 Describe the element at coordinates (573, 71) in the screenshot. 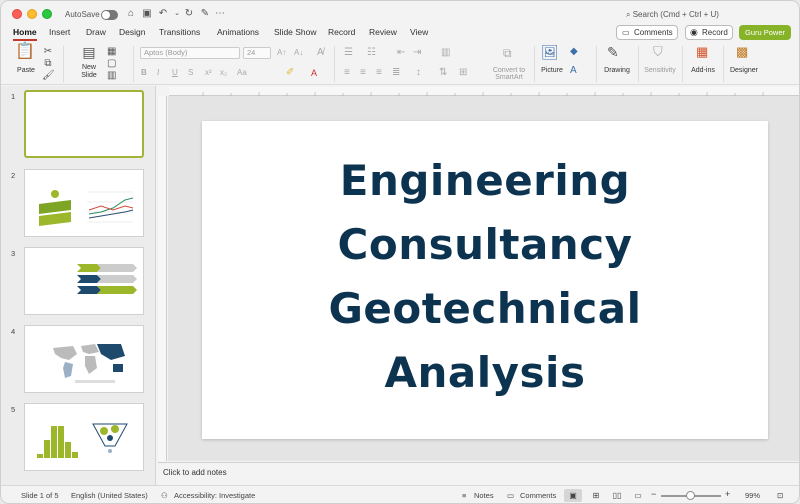

I see `textbox-icon: A` at that location.